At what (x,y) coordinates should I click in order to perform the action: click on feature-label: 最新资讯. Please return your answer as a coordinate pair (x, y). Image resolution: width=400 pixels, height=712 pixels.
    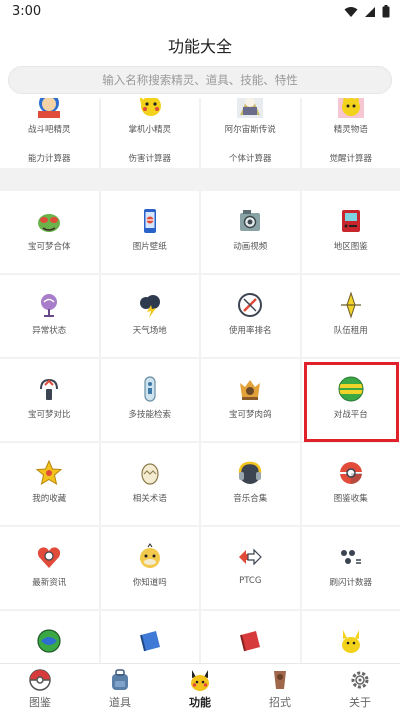
    Looking at the image, I should click on (49, 582).